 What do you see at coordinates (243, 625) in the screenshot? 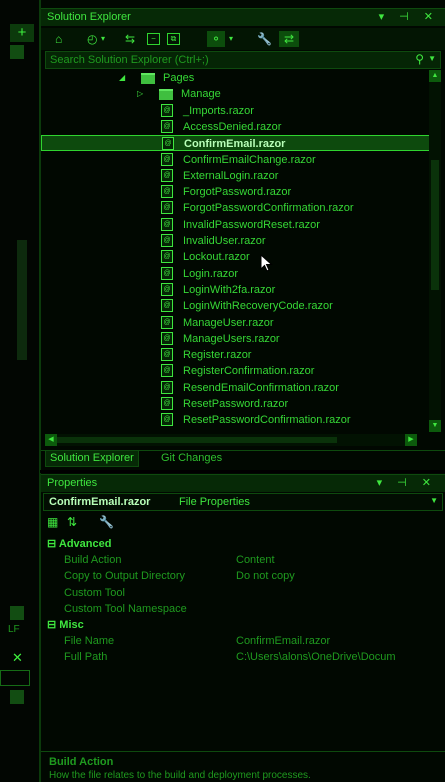
I see `property-category: ⊟ Misc` at bounding box center [243, 625].